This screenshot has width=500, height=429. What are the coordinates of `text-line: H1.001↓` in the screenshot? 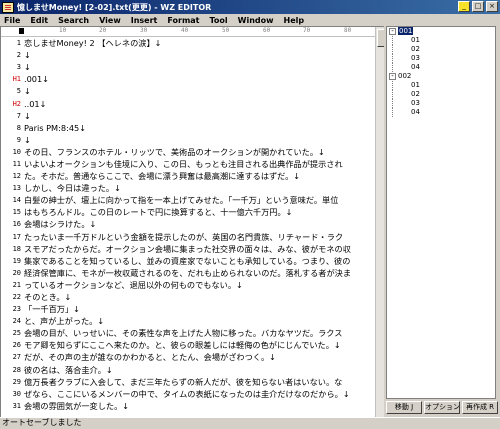 It's located at (192, 79).